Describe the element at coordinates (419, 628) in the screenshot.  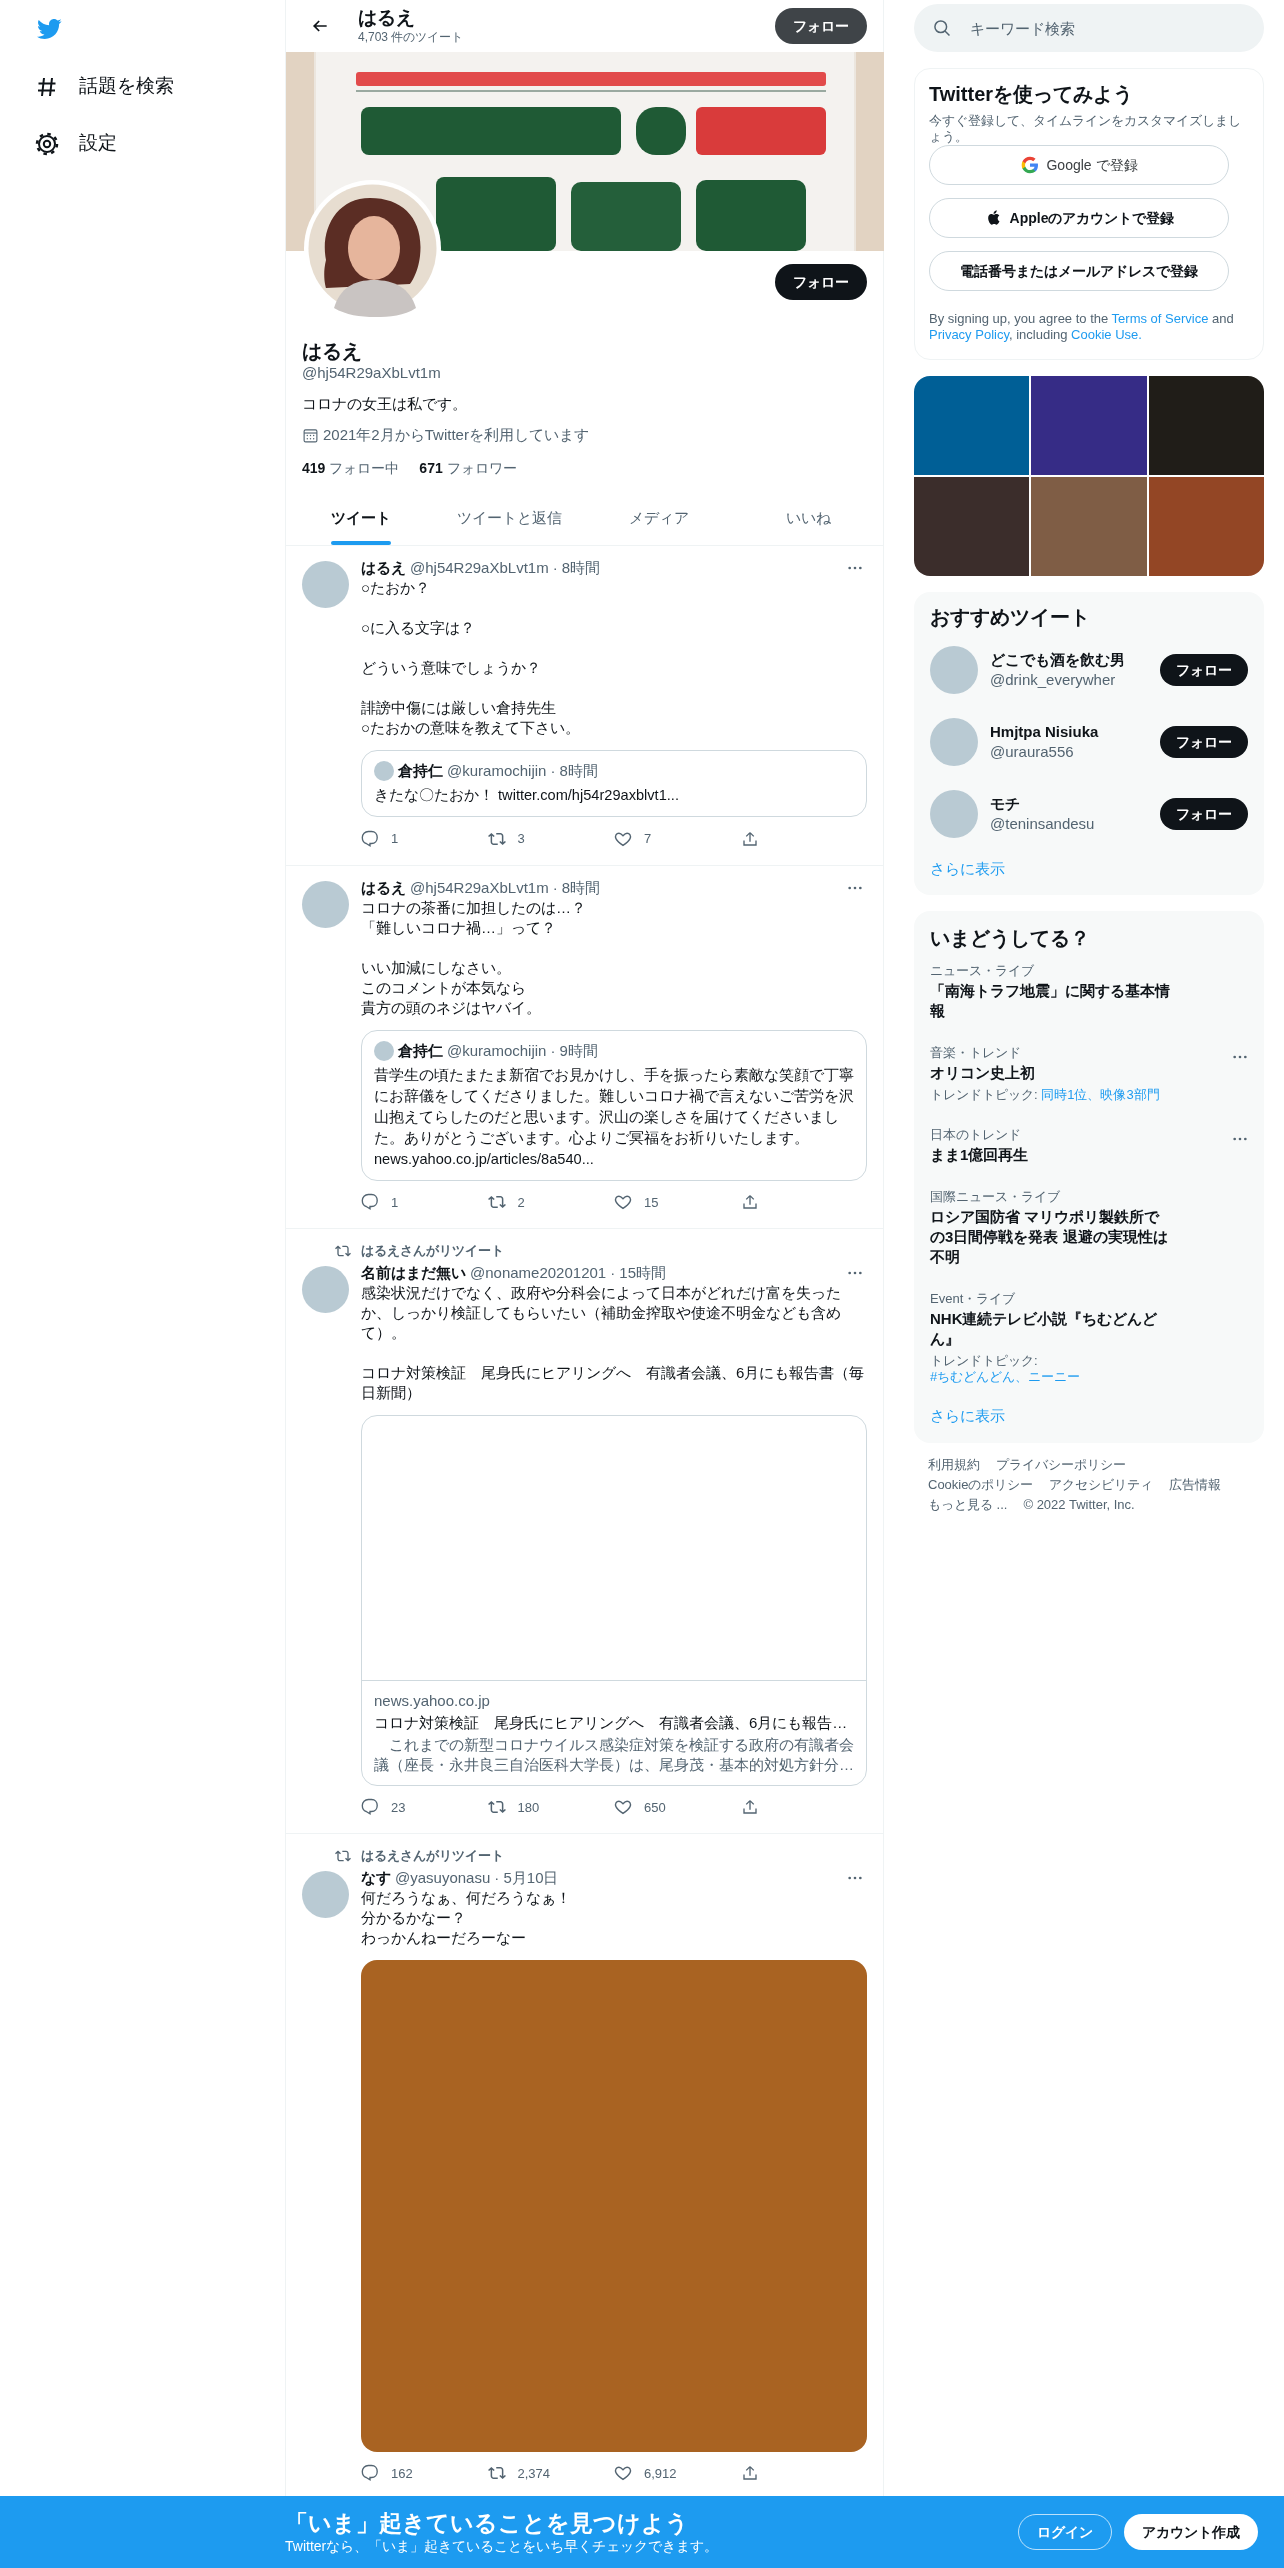
I see `tweet-text: ○に入る文字は？` at that location.